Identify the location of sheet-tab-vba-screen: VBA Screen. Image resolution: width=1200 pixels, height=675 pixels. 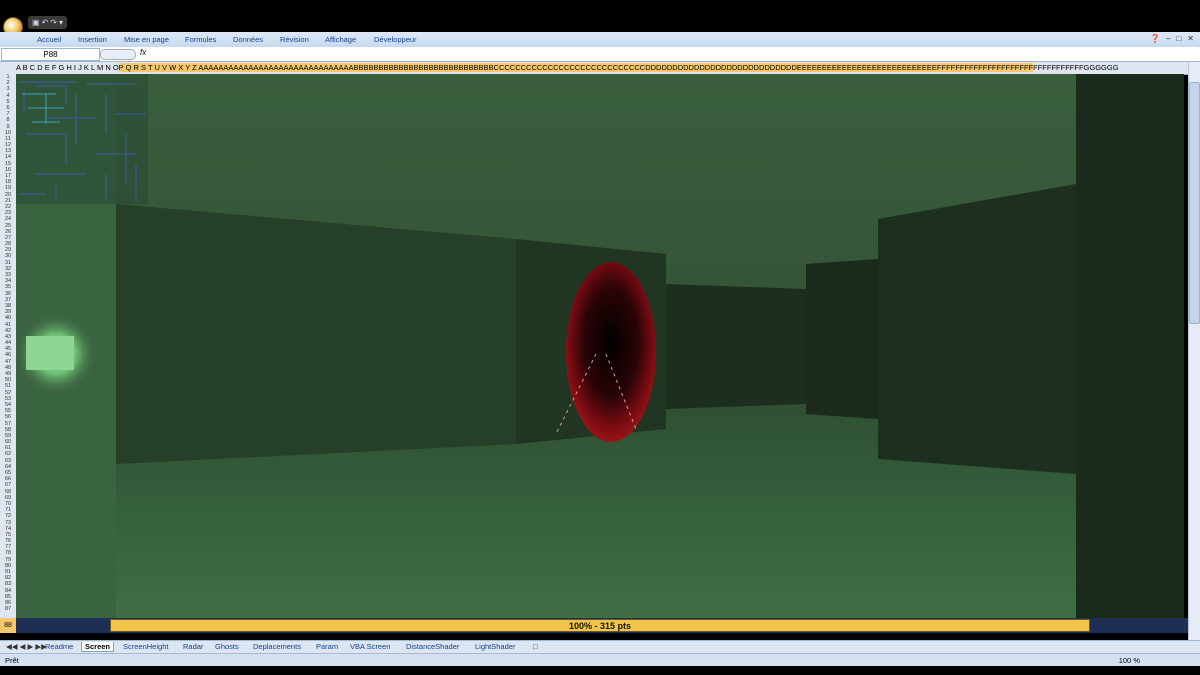
(370, 646).